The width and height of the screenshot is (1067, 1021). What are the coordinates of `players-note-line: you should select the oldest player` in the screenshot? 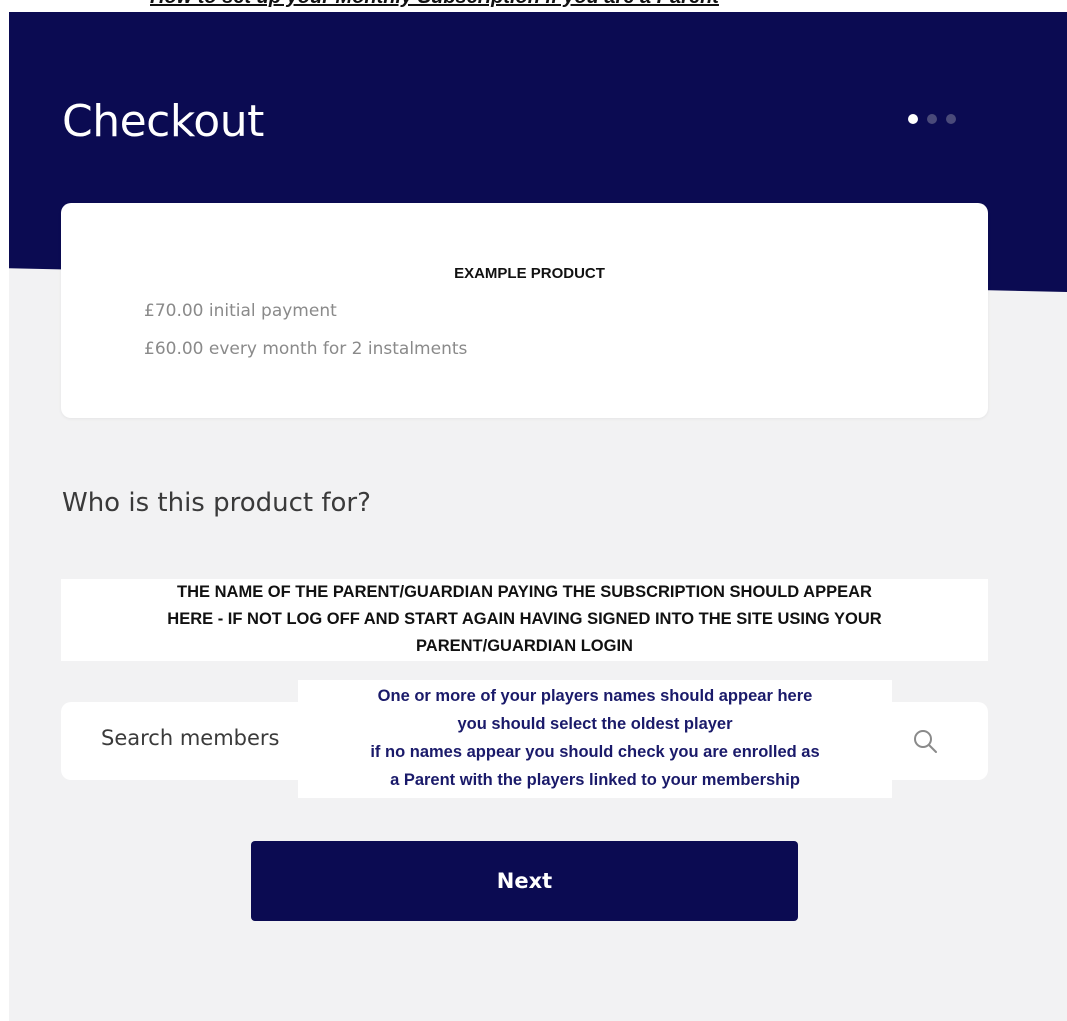 It's located at (595, 724).